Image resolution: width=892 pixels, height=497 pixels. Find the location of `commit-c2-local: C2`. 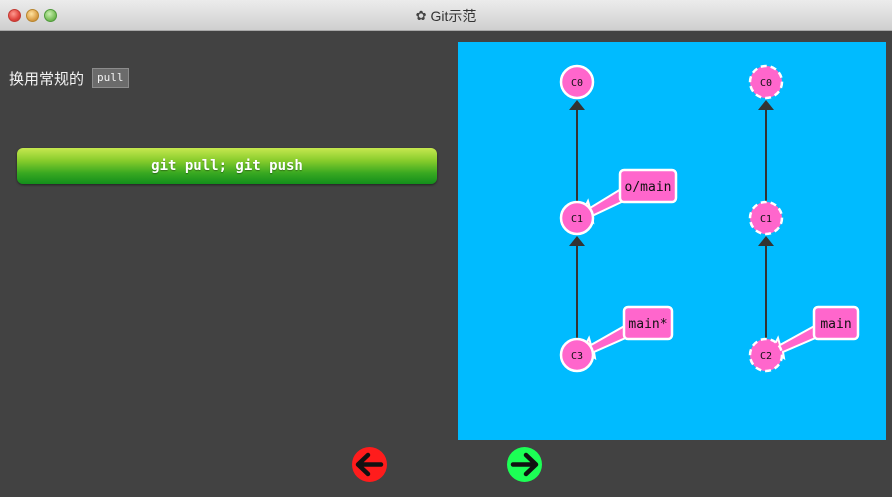

commit-c2-local: C2 is located at coordinates (766, 355).